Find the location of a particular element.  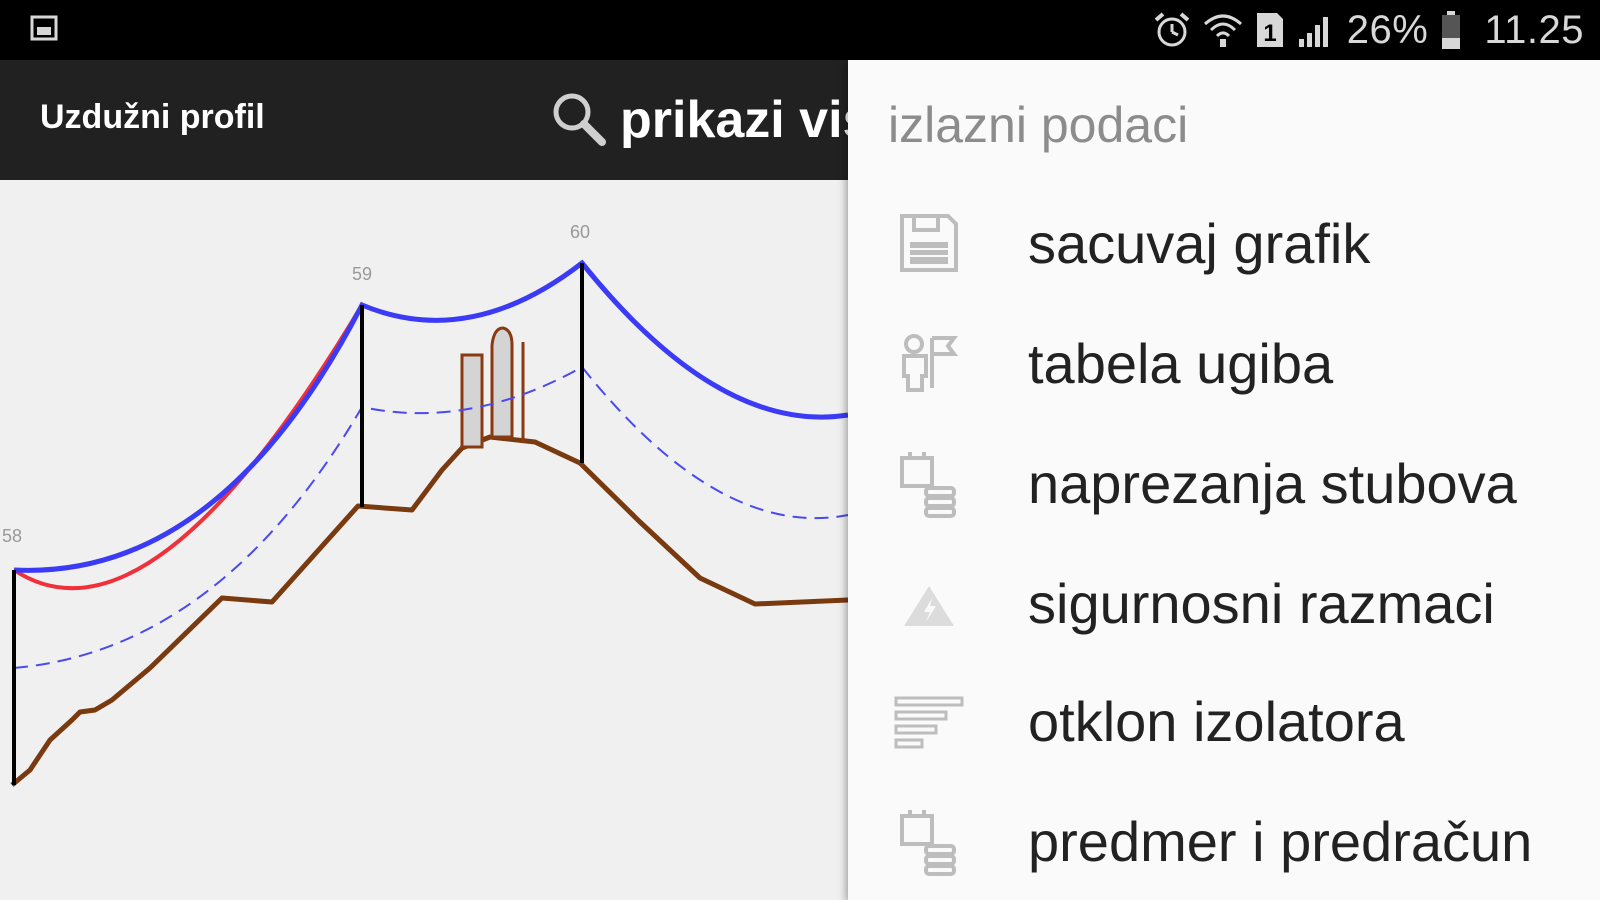

menu-item-bill-of-quantities: predmer i predračun is located at coordinates (1224, 841).